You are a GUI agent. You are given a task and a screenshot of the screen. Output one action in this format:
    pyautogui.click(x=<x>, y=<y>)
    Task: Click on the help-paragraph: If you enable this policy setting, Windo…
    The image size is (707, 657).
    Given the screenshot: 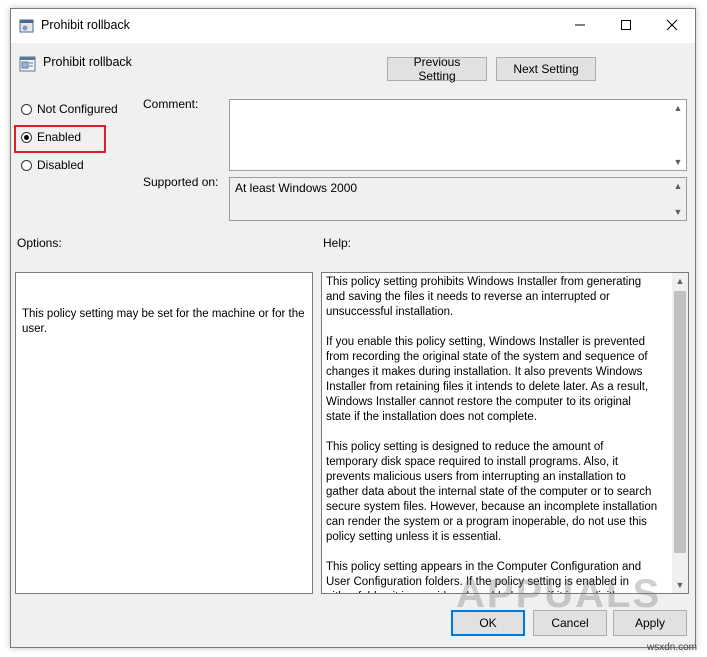 What is the action you would take?
    pyautogui.click(x=487, y=379)
    